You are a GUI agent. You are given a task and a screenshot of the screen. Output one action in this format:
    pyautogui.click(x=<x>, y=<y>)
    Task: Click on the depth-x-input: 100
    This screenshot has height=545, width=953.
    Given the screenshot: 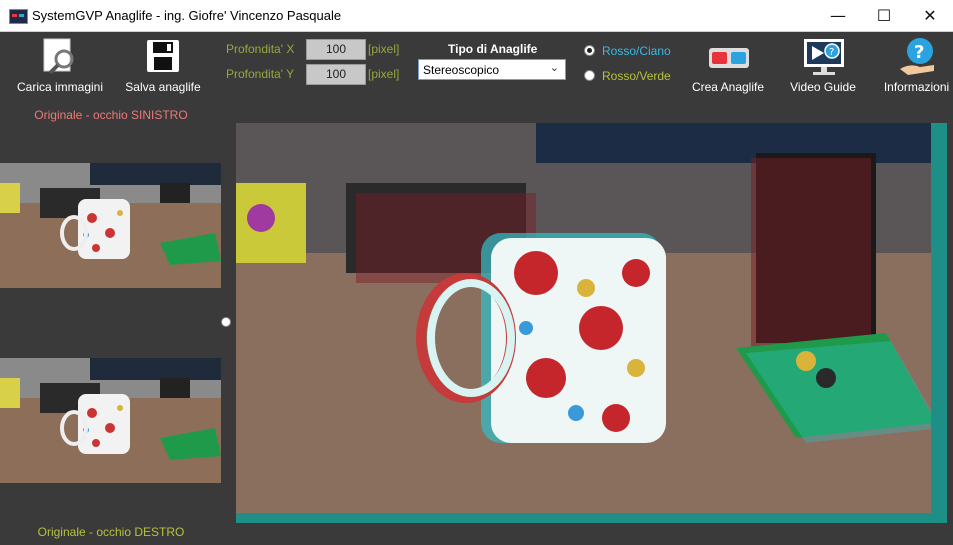 What is the action you would take?
    pyautogui.click(x=336, y=49)
    